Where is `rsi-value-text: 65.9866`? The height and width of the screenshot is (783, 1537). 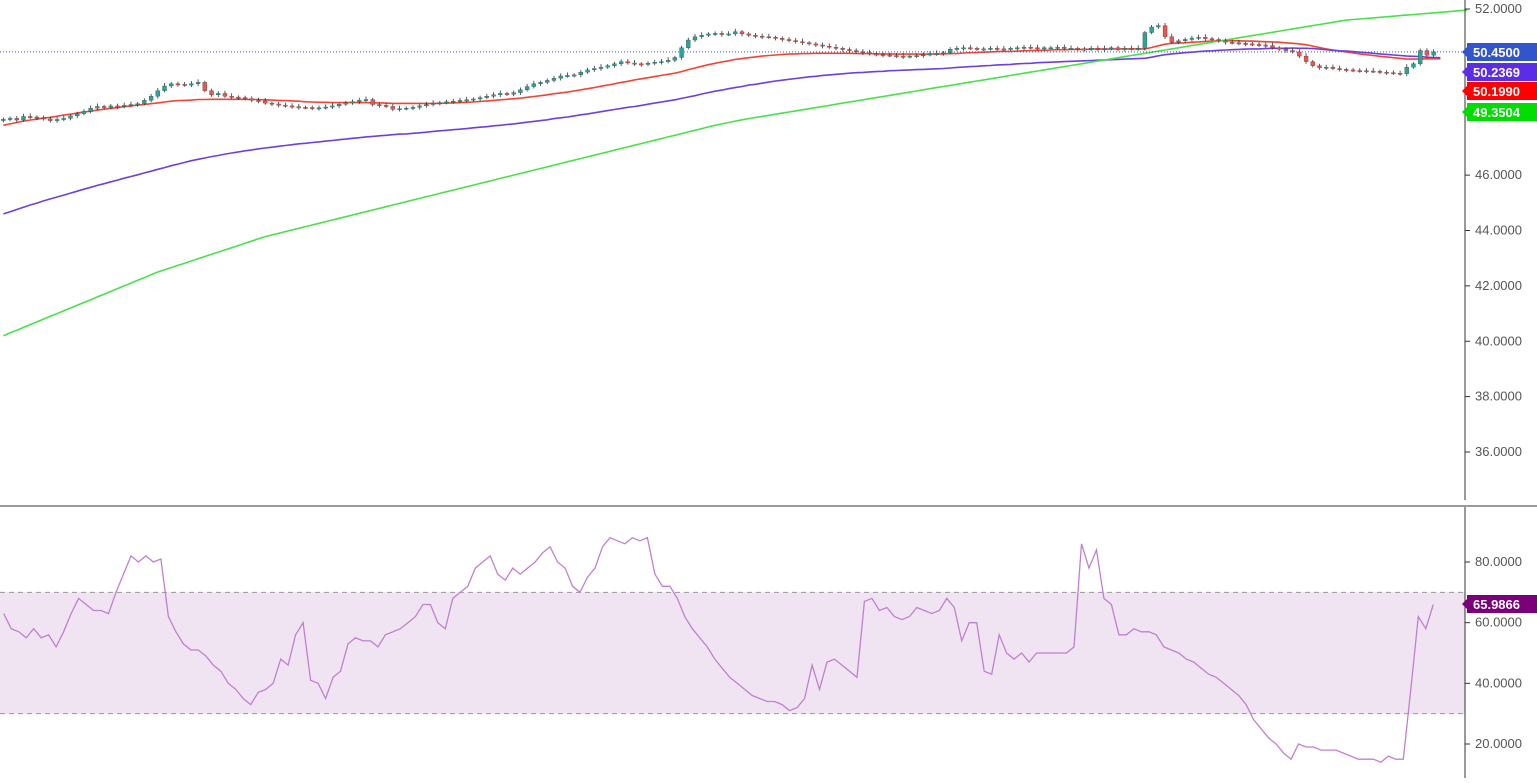
rsi-value-text: 65.9866 is located at coordinates (1496, 604).